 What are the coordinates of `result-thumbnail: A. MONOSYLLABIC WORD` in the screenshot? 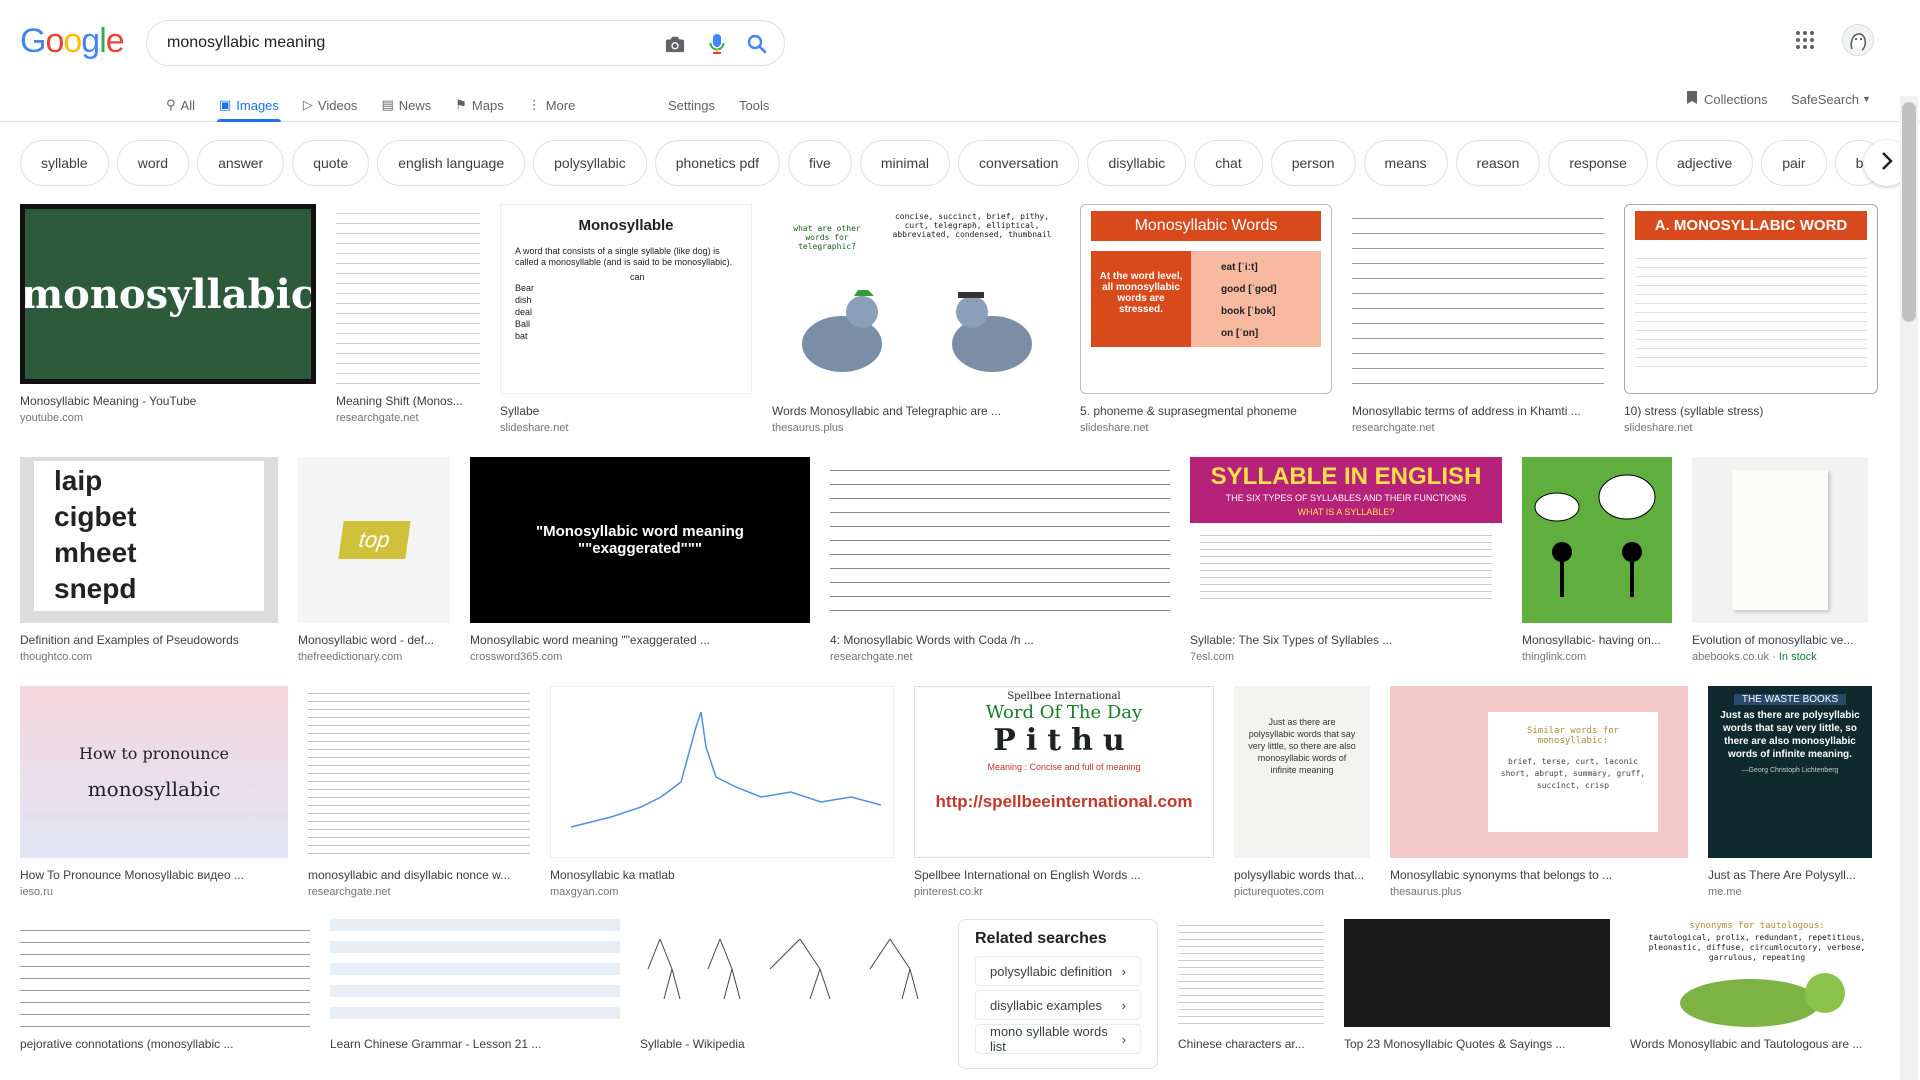 It's located at (1751, 299).